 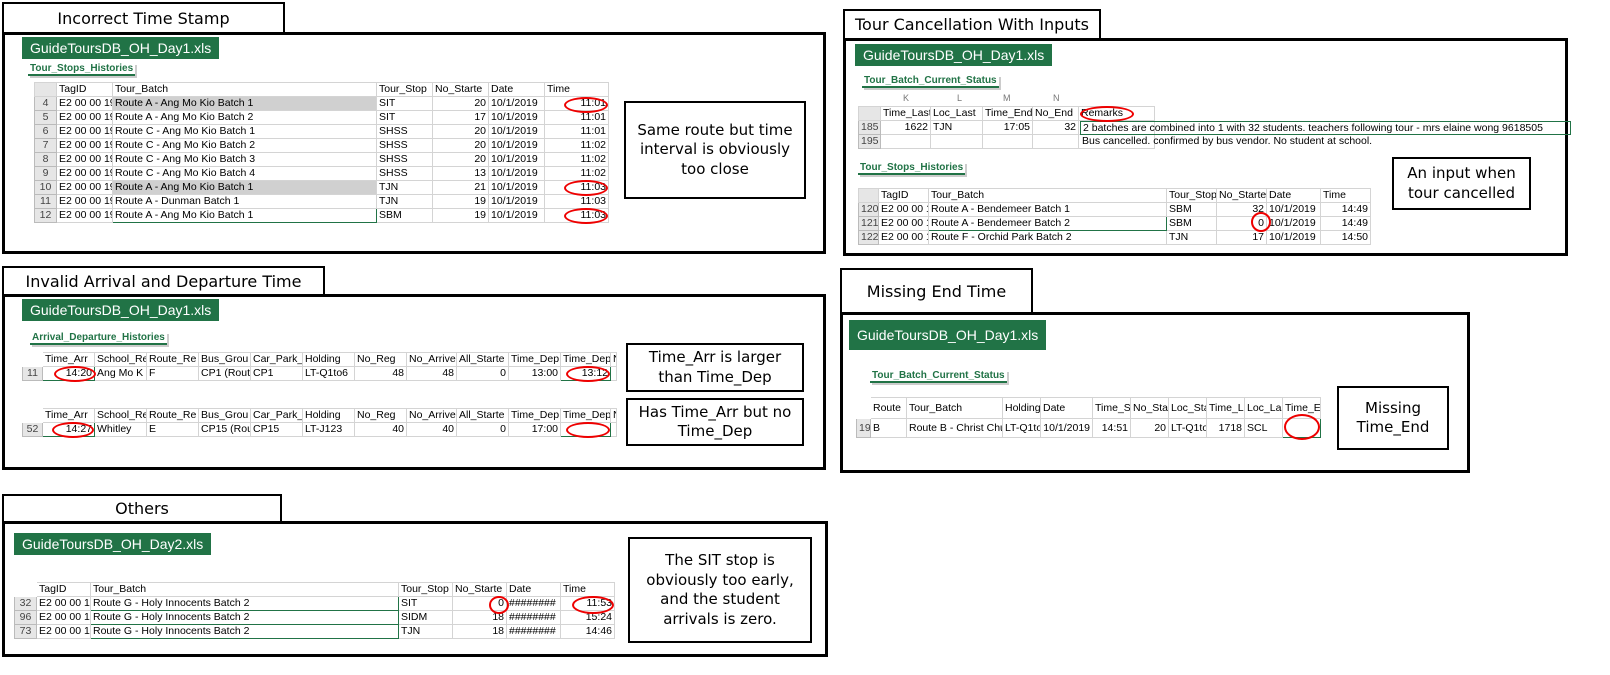 What do you see at coordinates (888, 428) in the screenshot?
I see `cell: B` at bounding box center [888, 428].